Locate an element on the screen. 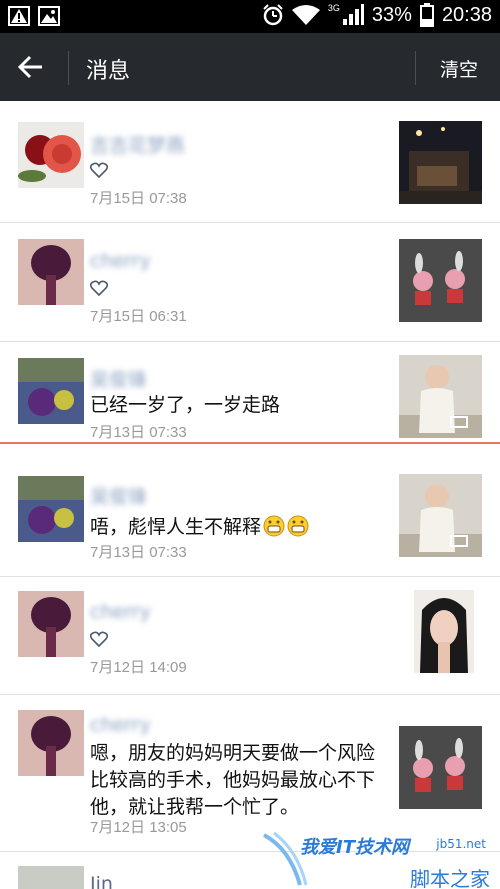  image-notification-icon is located at coordinates (49, 16).